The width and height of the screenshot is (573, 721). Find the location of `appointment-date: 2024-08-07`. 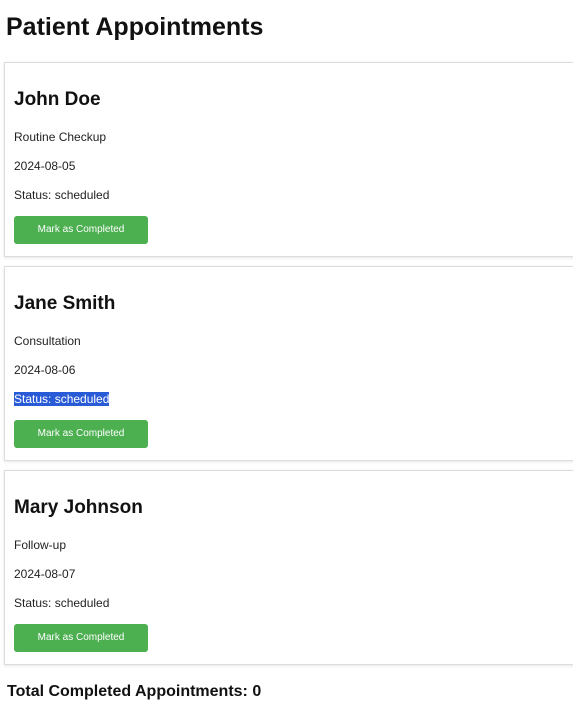

appointment-date: 2024-08-07 is located at coordinates (45, 574).